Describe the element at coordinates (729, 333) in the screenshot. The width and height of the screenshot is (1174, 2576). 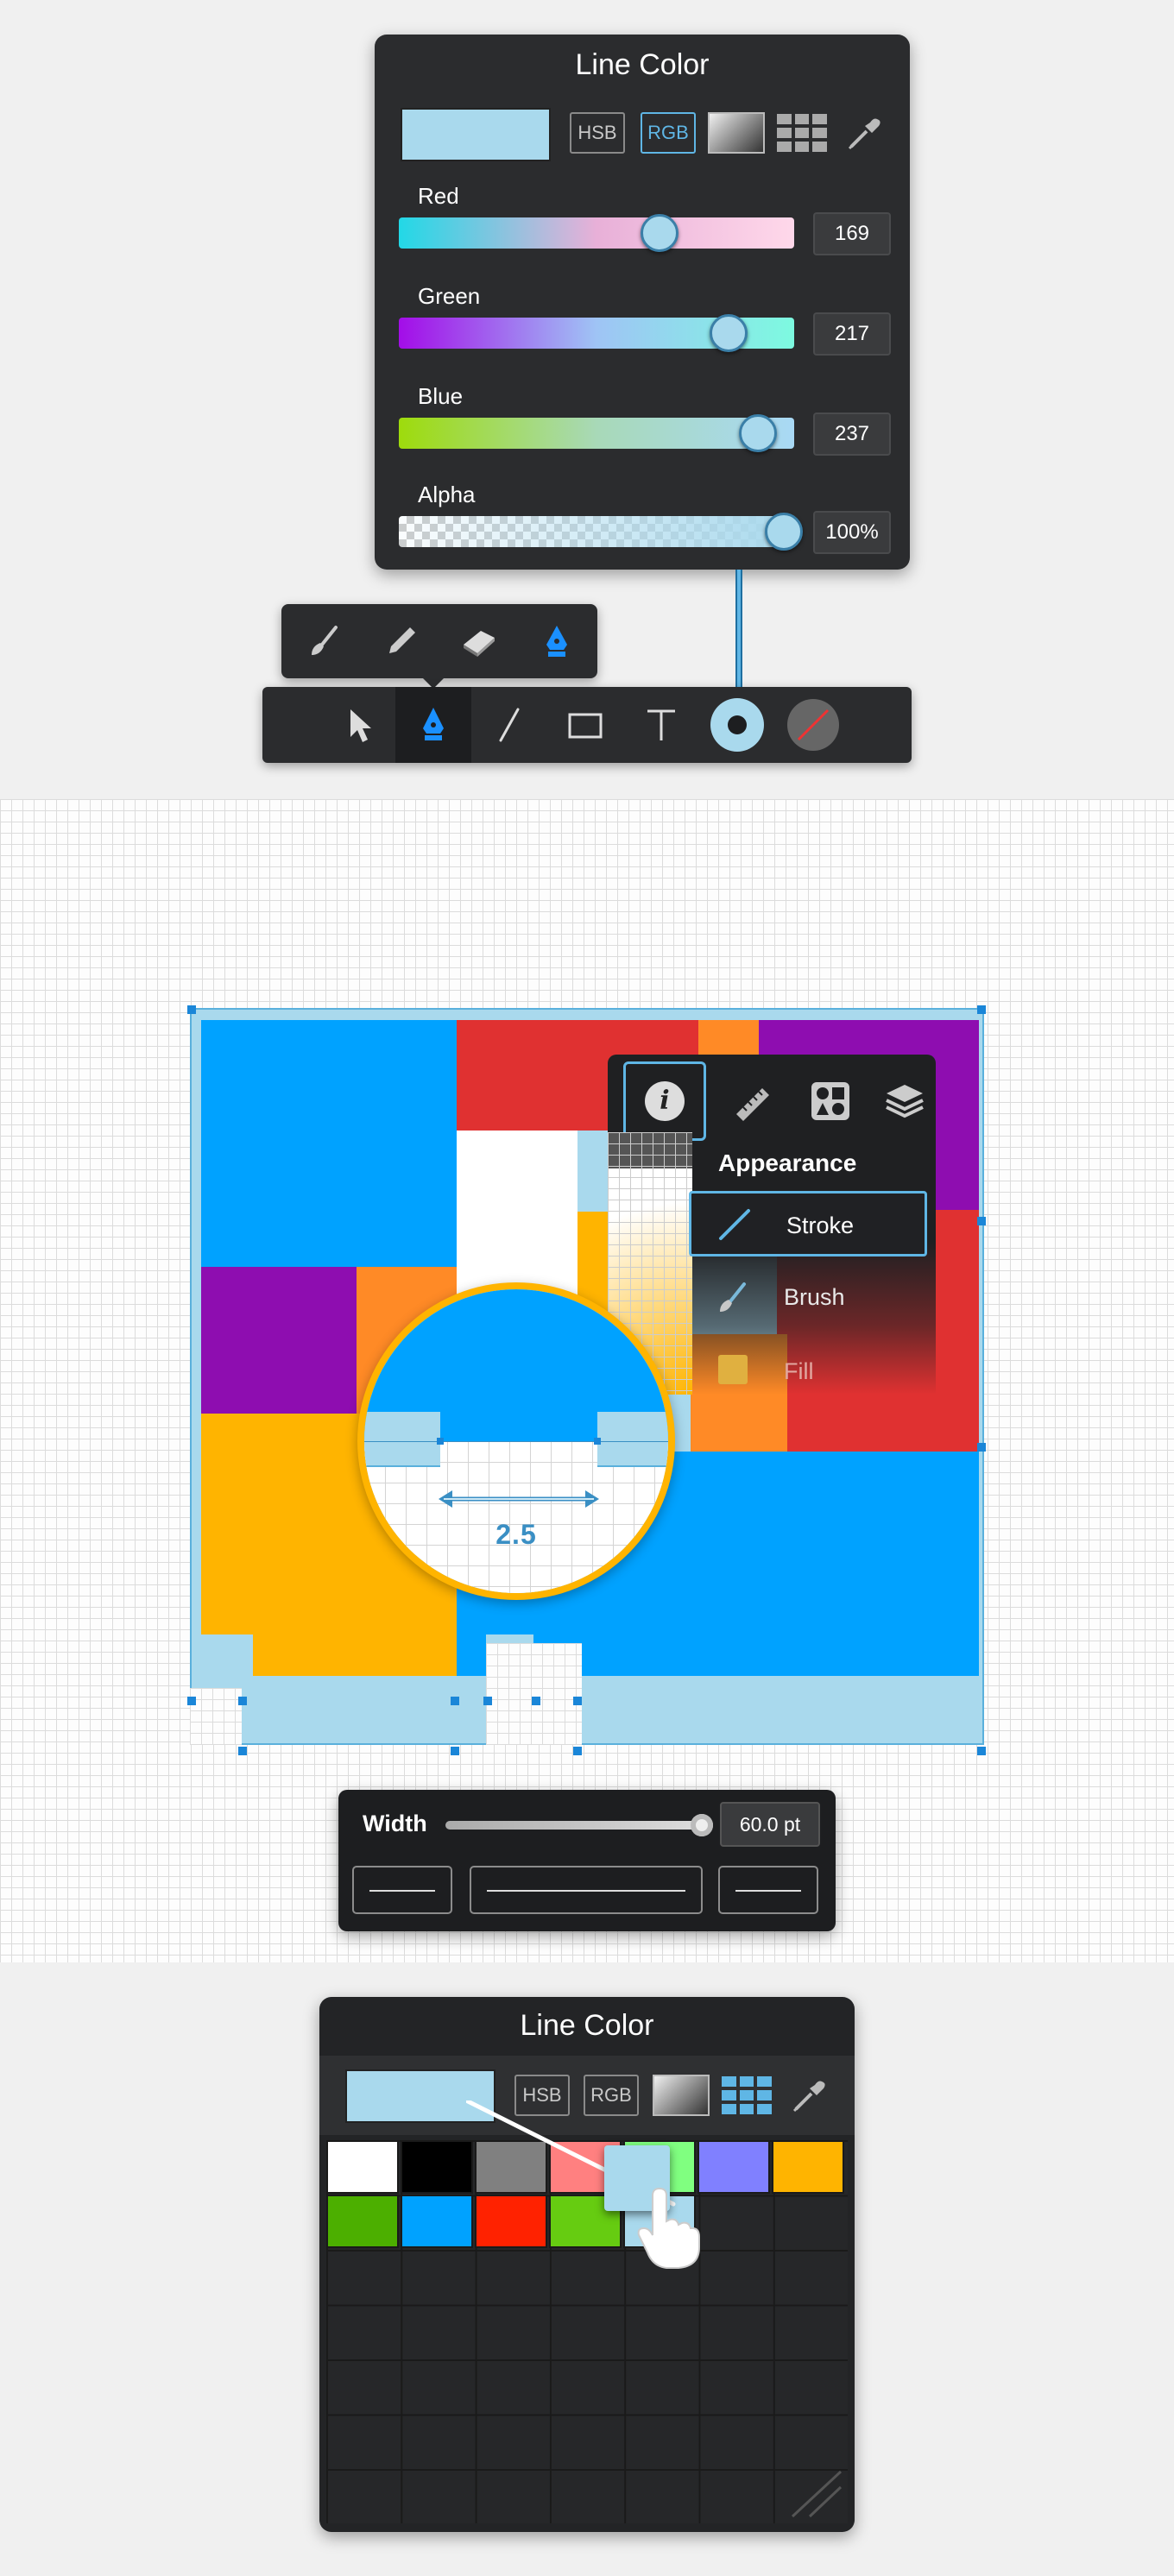
I see `green-slider-knob` at that location.